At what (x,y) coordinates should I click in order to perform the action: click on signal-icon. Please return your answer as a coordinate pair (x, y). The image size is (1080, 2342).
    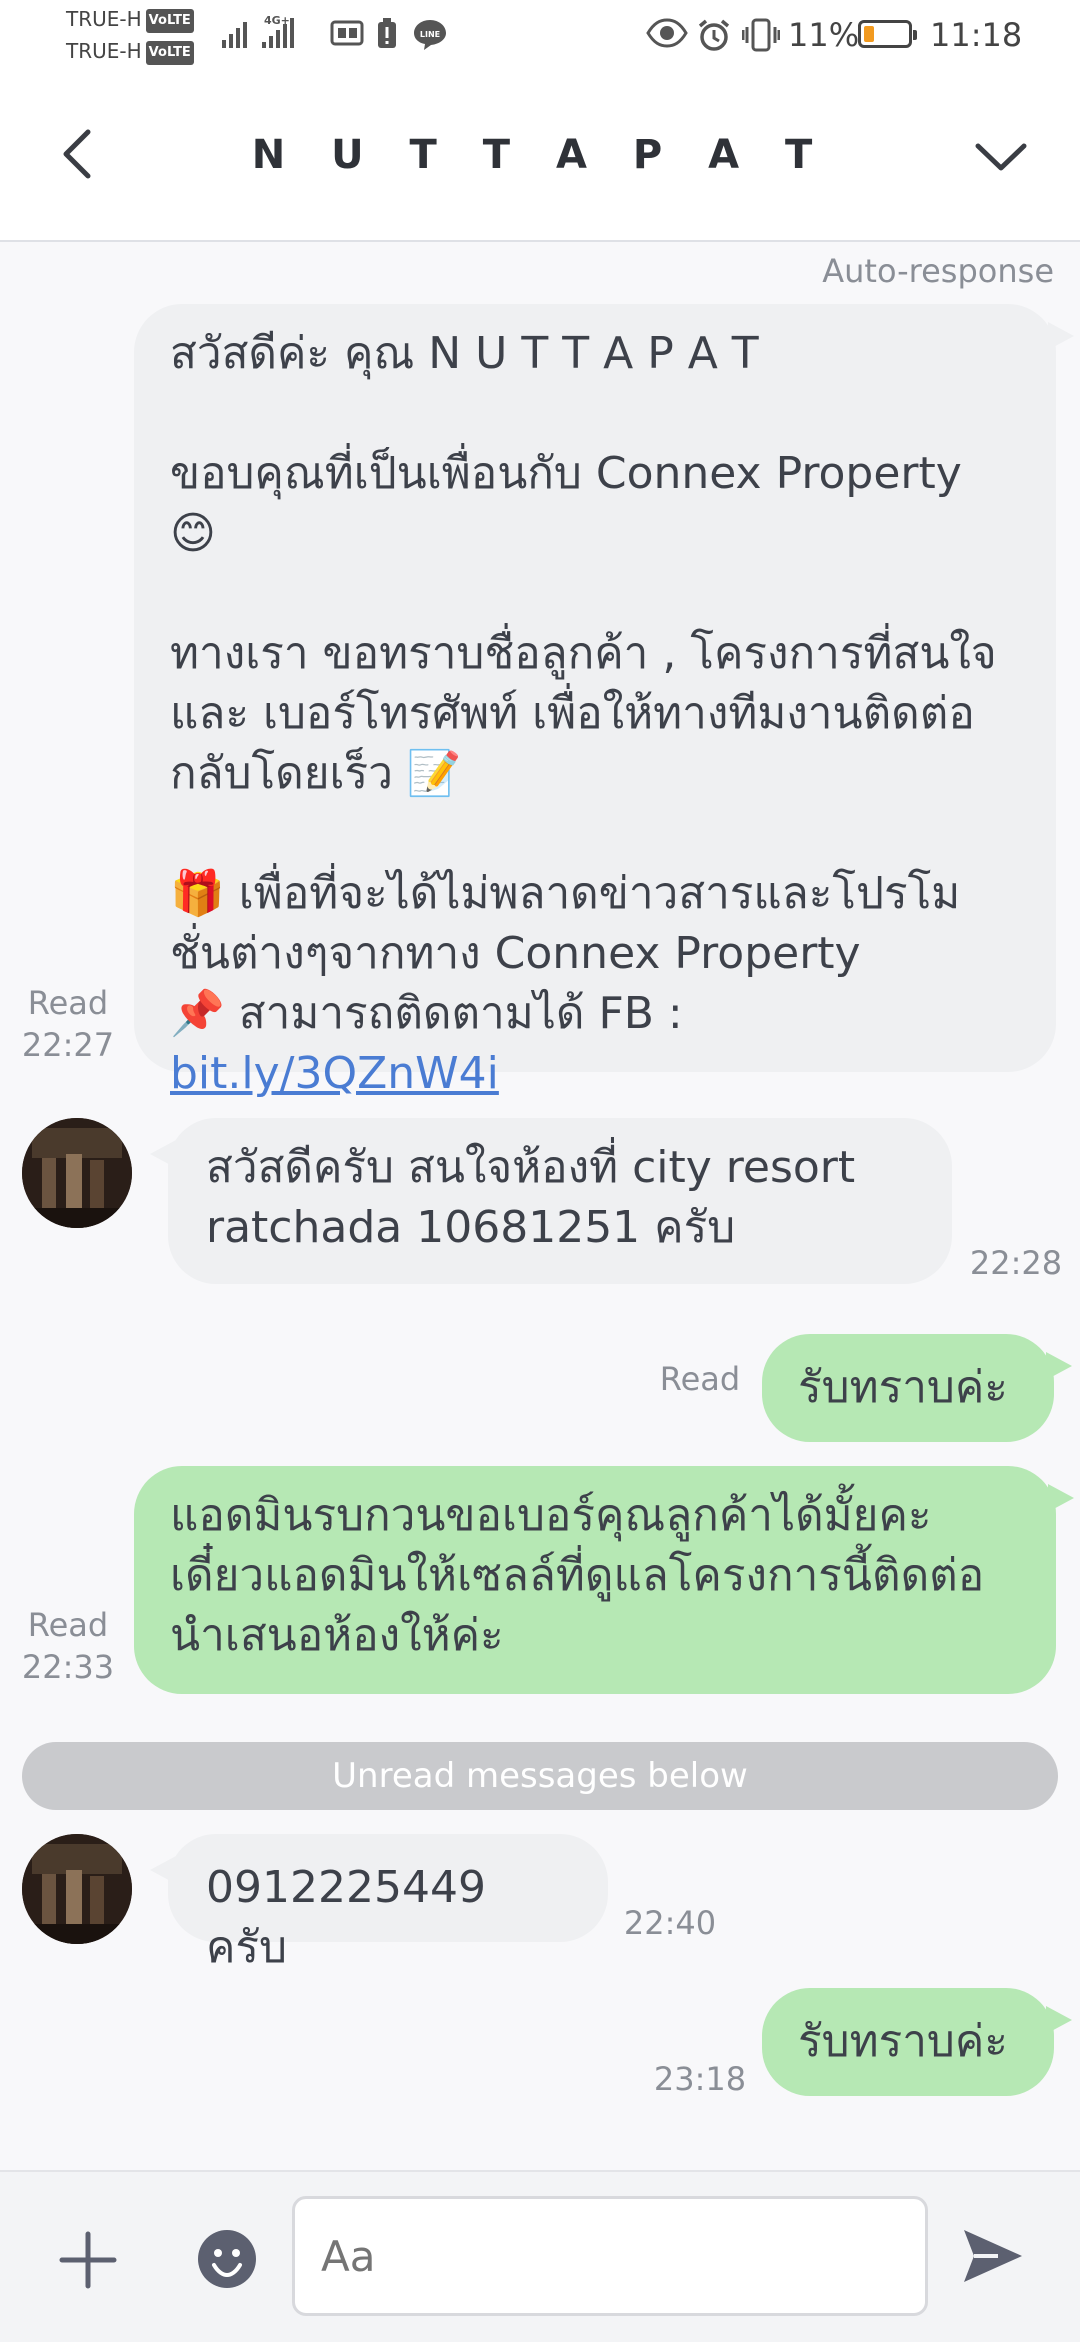
    Looking at the image, I should click on (234, 33).